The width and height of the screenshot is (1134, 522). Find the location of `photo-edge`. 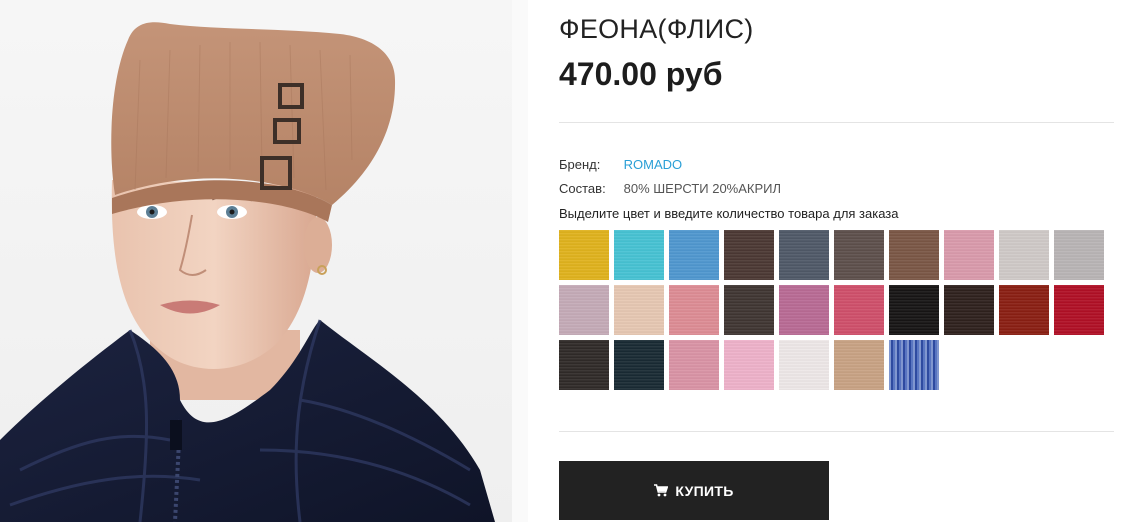

photo-edge is located at coordinates (520, 261).